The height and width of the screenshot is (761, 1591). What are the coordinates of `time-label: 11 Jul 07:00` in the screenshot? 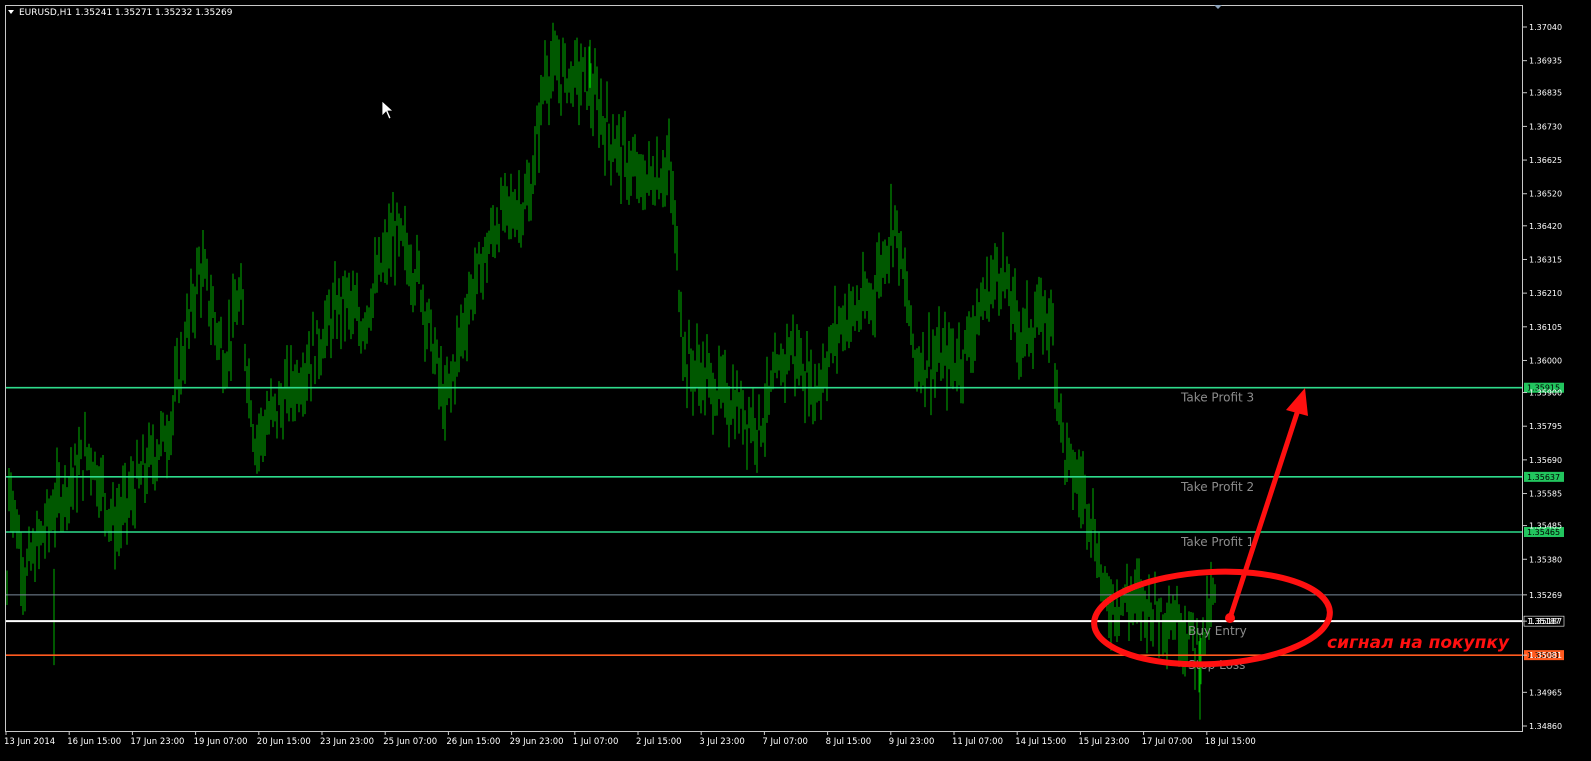 It's located at (977, 742).